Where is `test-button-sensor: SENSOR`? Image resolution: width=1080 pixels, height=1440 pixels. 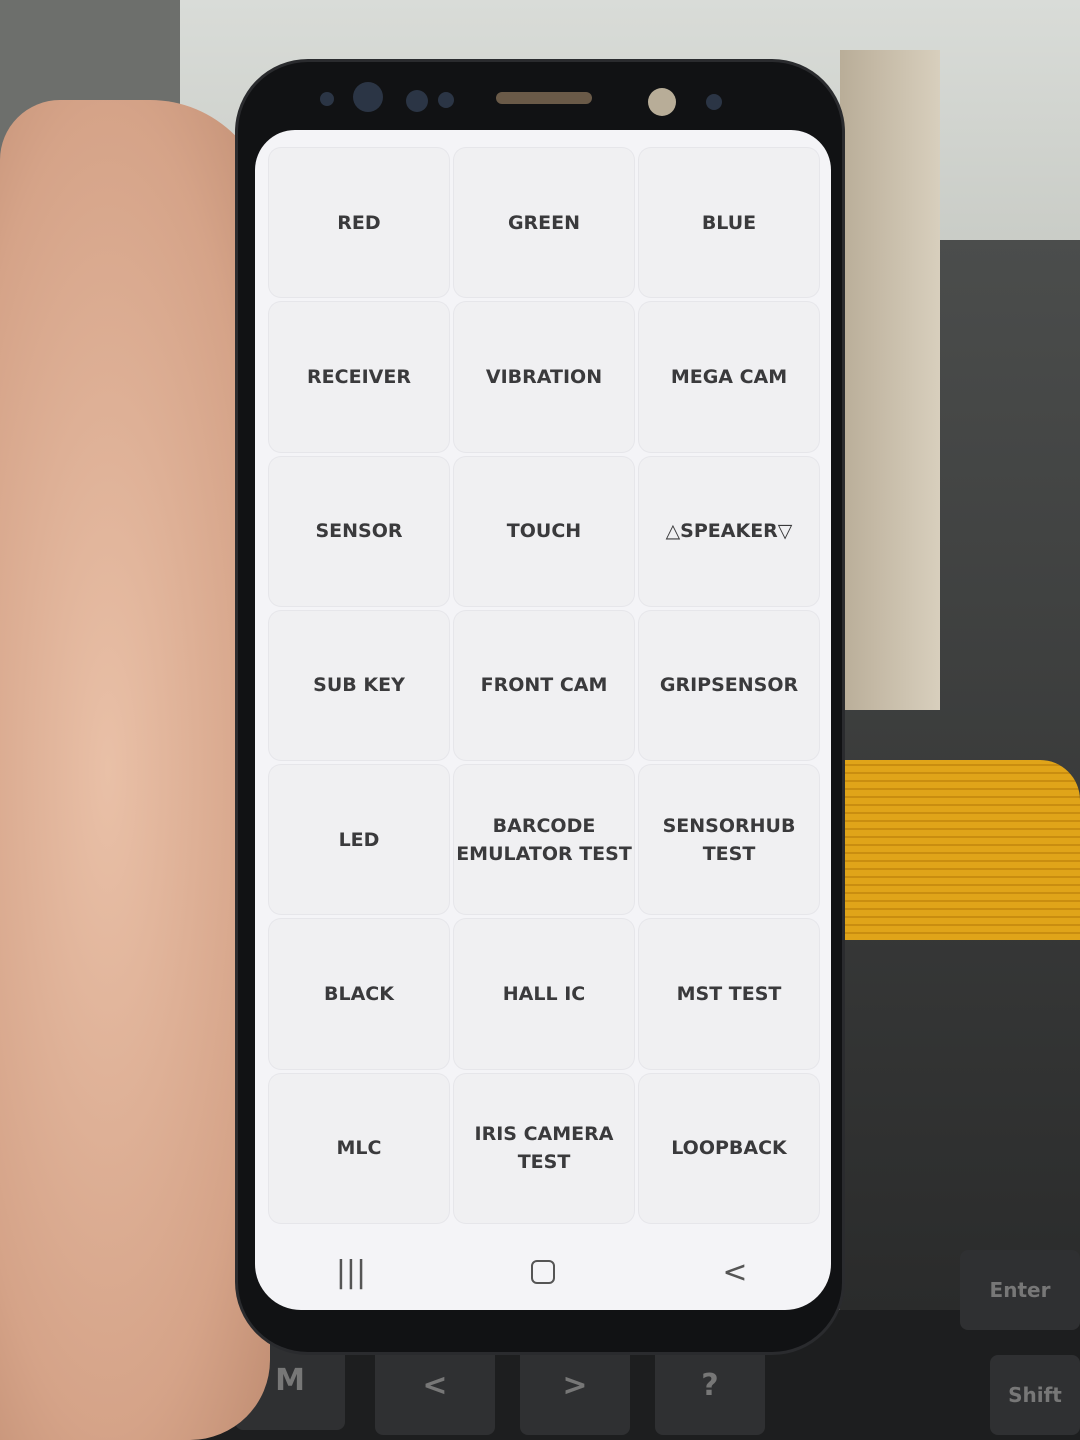 test-button-sensor: SENSOR is located at coordinates (359, 531).